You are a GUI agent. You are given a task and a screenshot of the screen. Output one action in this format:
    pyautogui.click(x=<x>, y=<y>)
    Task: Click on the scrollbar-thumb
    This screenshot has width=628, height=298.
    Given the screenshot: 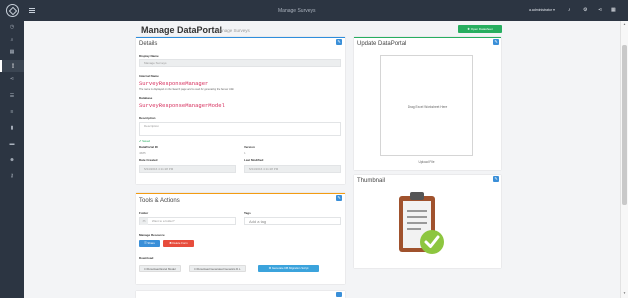 What is the action you would take?
    pyautogui.click(x=624, y=125)
    